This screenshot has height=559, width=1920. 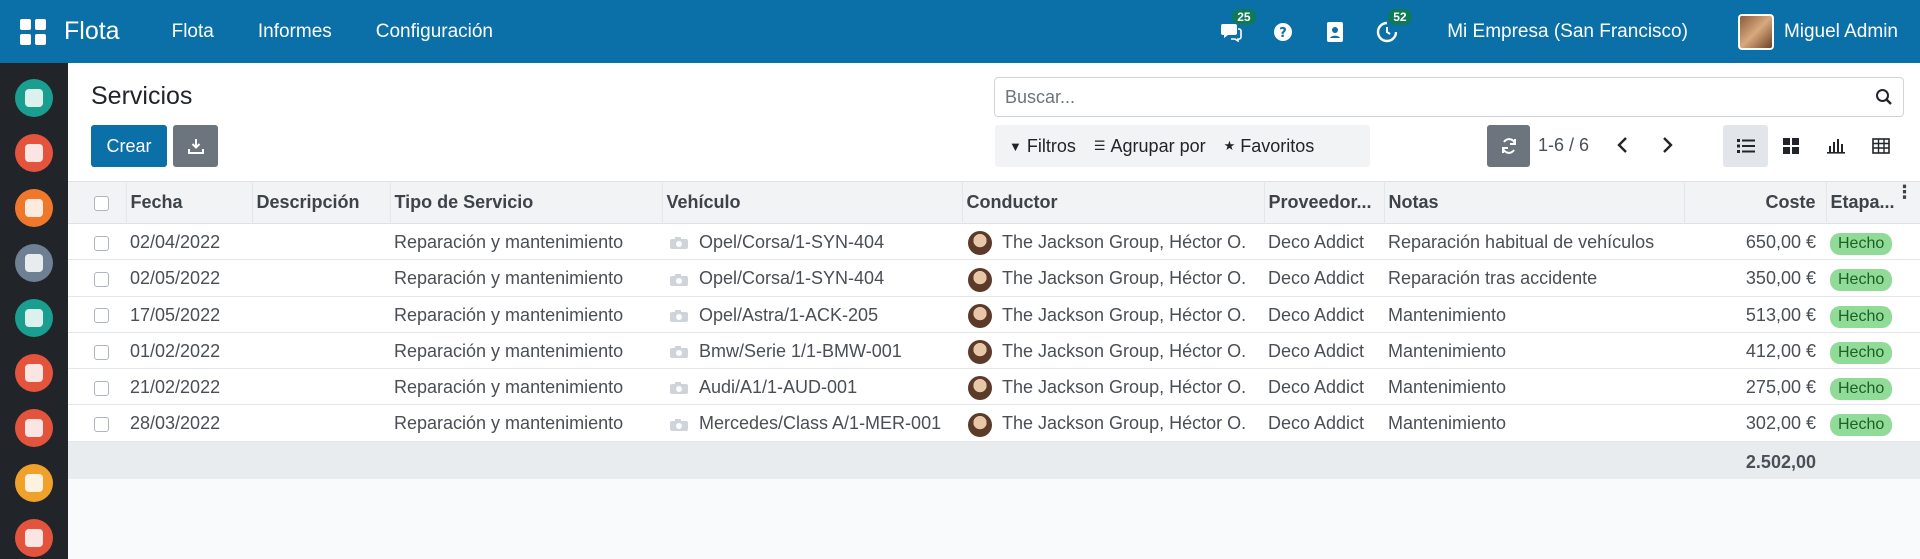 I want to click on dashboards-app-icon, so click(x=34, y=428).